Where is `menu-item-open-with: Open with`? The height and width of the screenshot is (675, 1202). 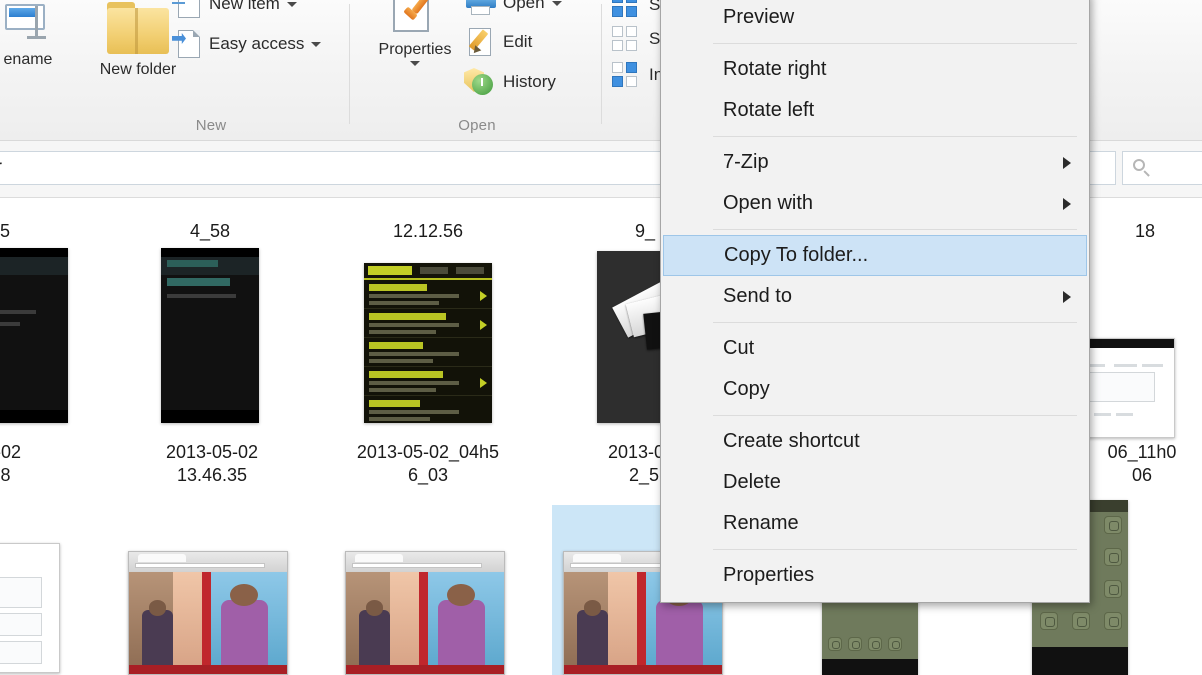 menu-item-open-with: Open with is located at coordinates (875, 203).